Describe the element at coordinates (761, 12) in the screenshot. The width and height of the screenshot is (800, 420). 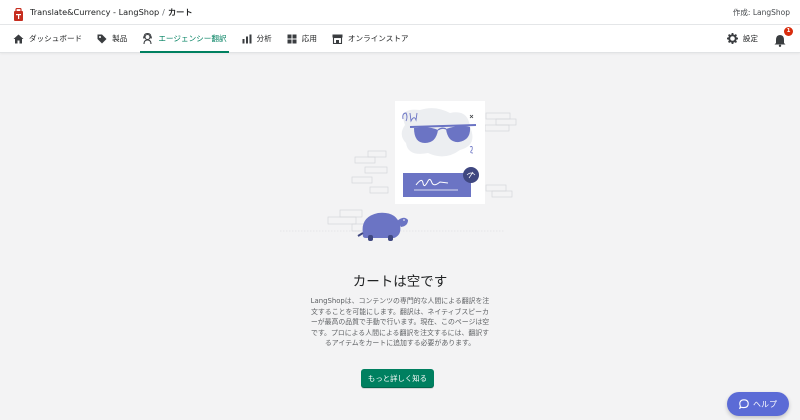
I see `made-by-label: 作成: LangShop` at that location.